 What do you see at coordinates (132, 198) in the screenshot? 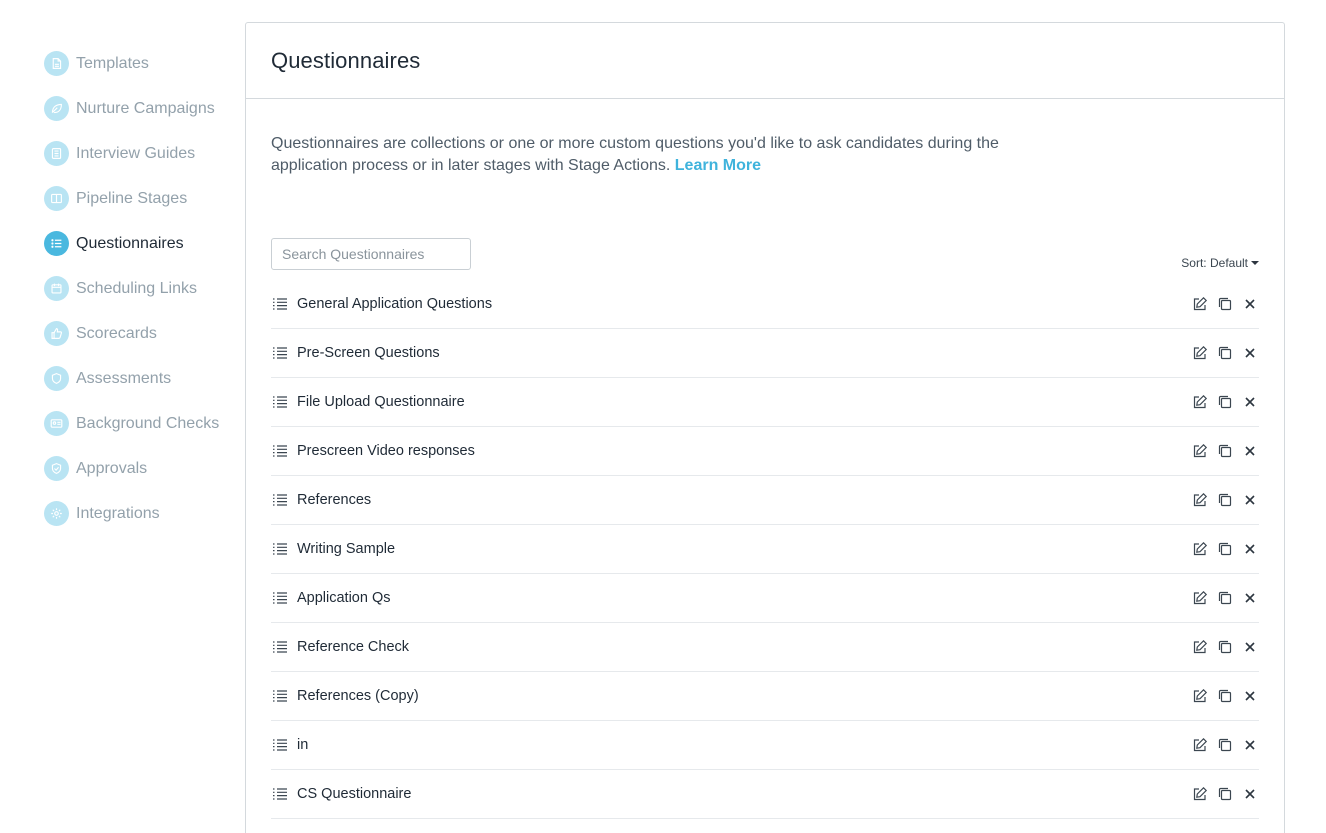
I see `sidebar-item-label: Pipeline Stages` at bounding box center [132, 198].